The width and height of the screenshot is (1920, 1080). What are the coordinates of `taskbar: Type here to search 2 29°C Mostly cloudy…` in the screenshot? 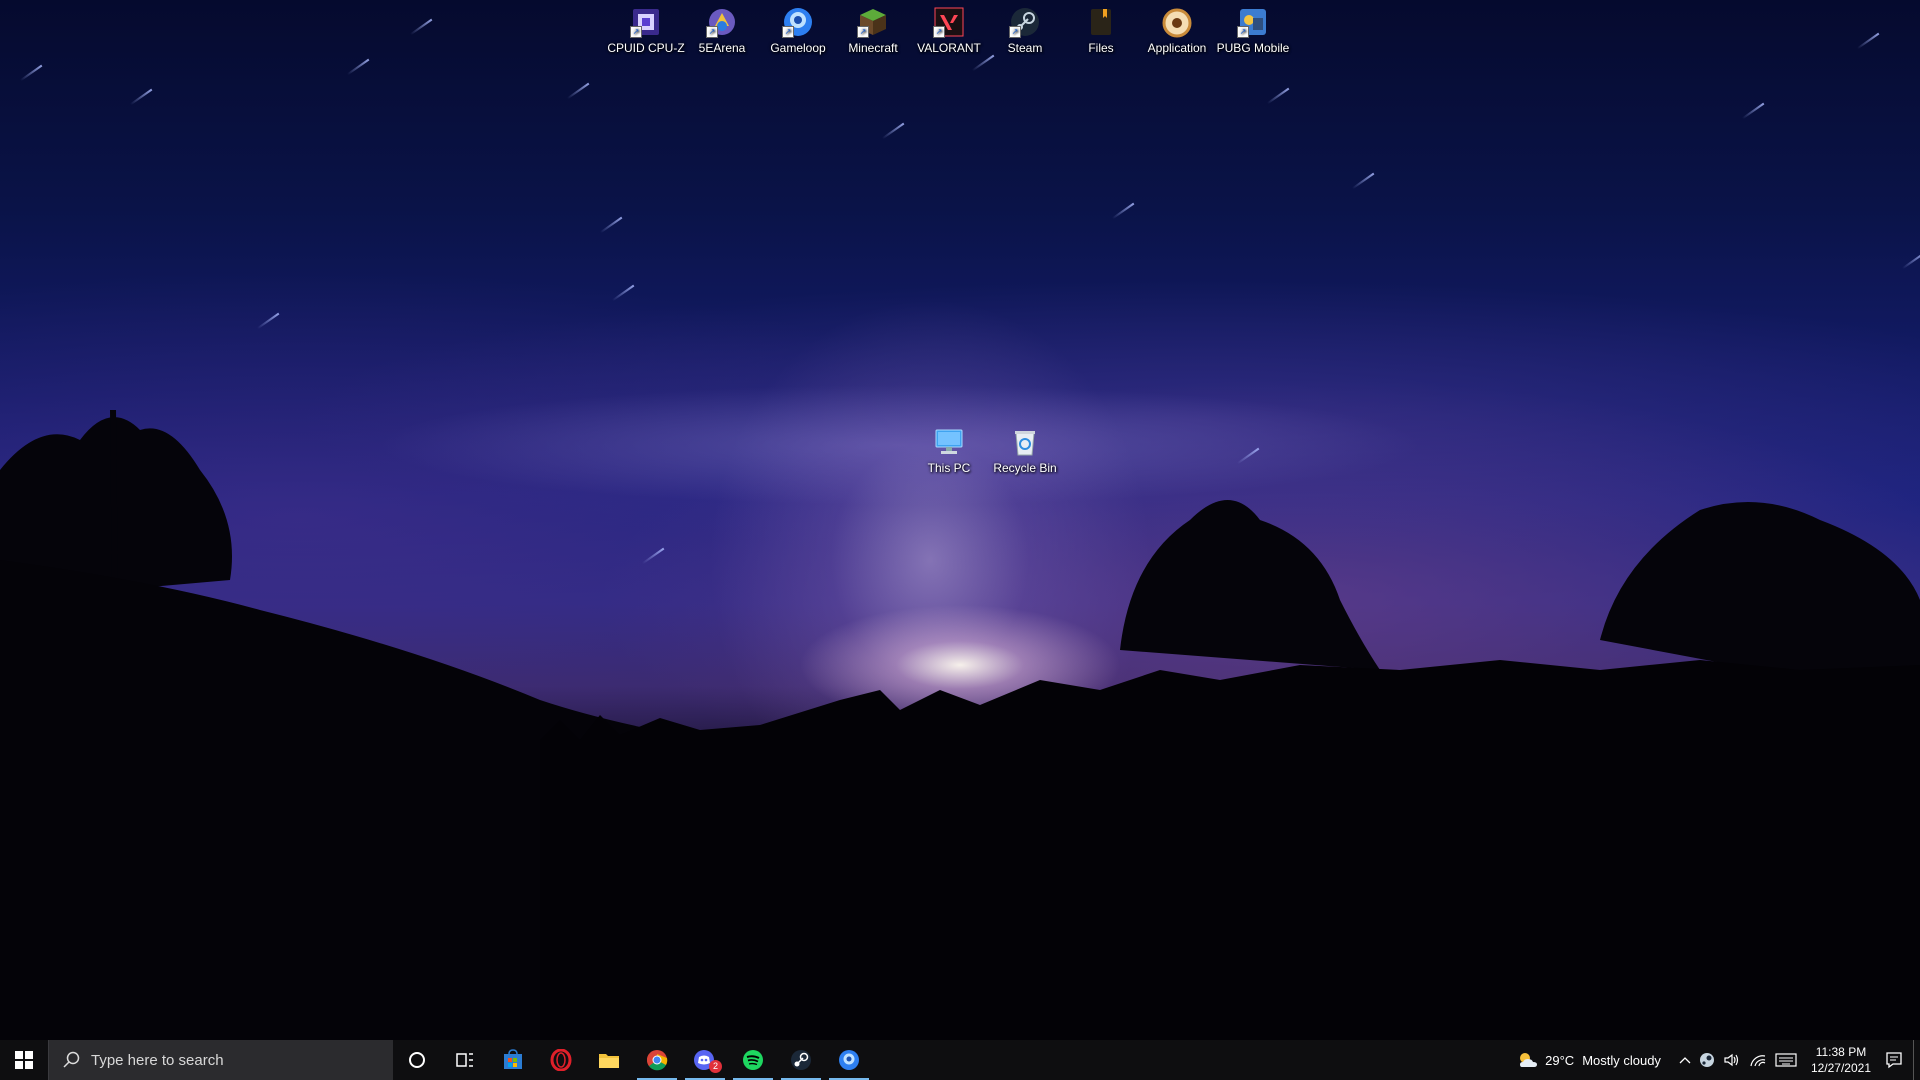 It's located at (960, 1060).